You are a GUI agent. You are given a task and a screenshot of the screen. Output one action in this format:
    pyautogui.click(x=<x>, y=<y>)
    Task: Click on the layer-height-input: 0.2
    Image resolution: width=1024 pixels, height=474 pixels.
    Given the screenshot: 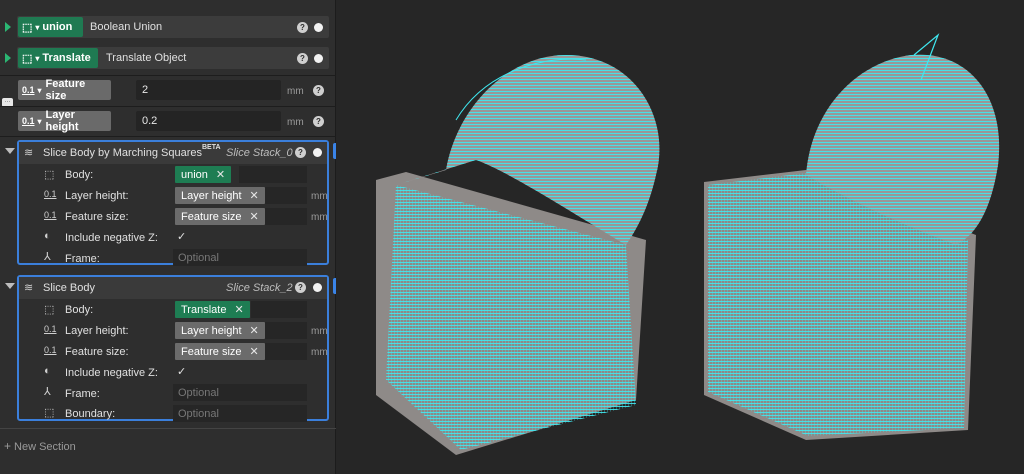 What is the action you would take?
    pyautogui.click(x=208, y=121)
    